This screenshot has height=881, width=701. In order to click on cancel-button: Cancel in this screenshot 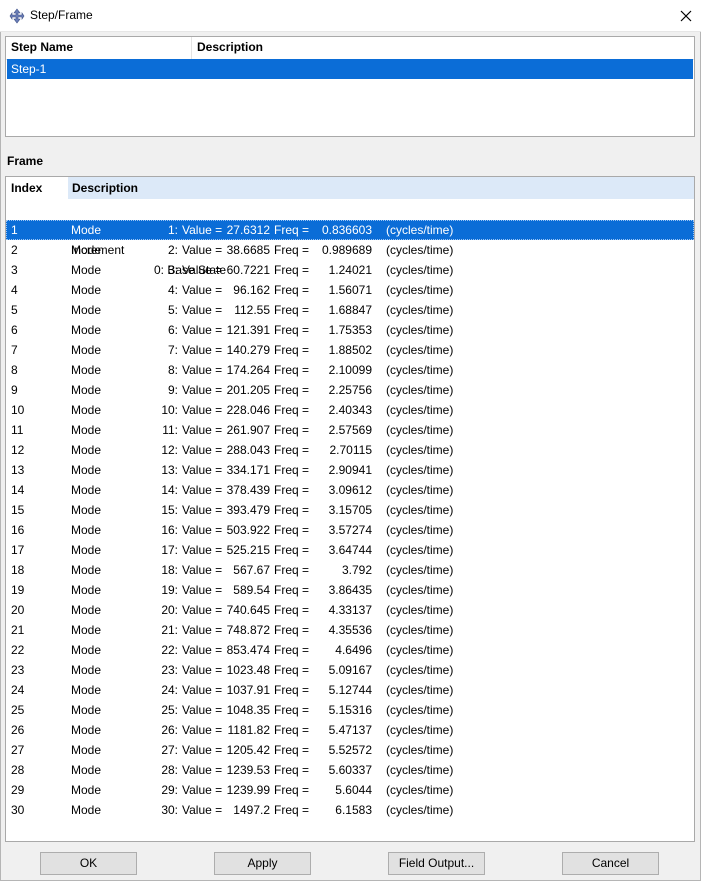, I will do `click(610, 863)`.